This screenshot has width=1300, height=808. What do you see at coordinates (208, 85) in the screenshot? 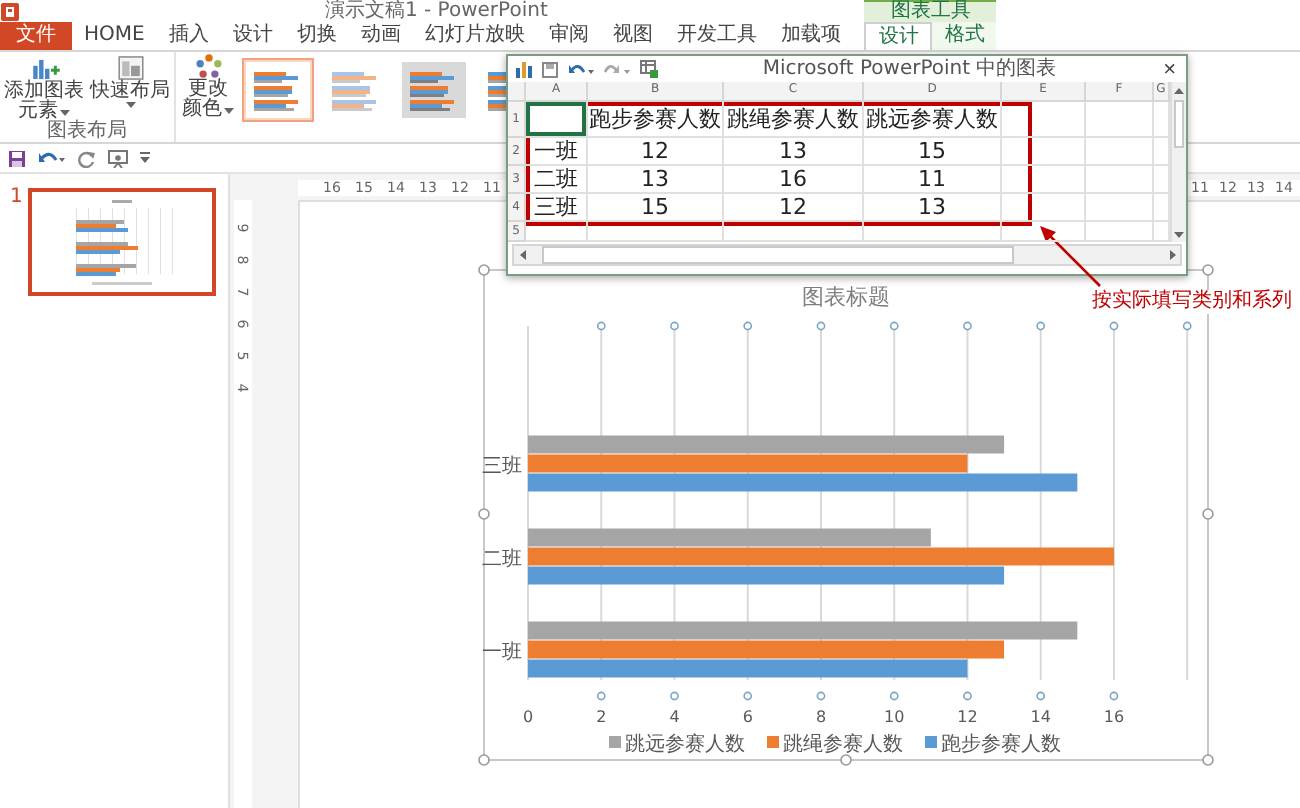
I see `ribbon-button: 更改 颜色` at bounding box center [208, 85].